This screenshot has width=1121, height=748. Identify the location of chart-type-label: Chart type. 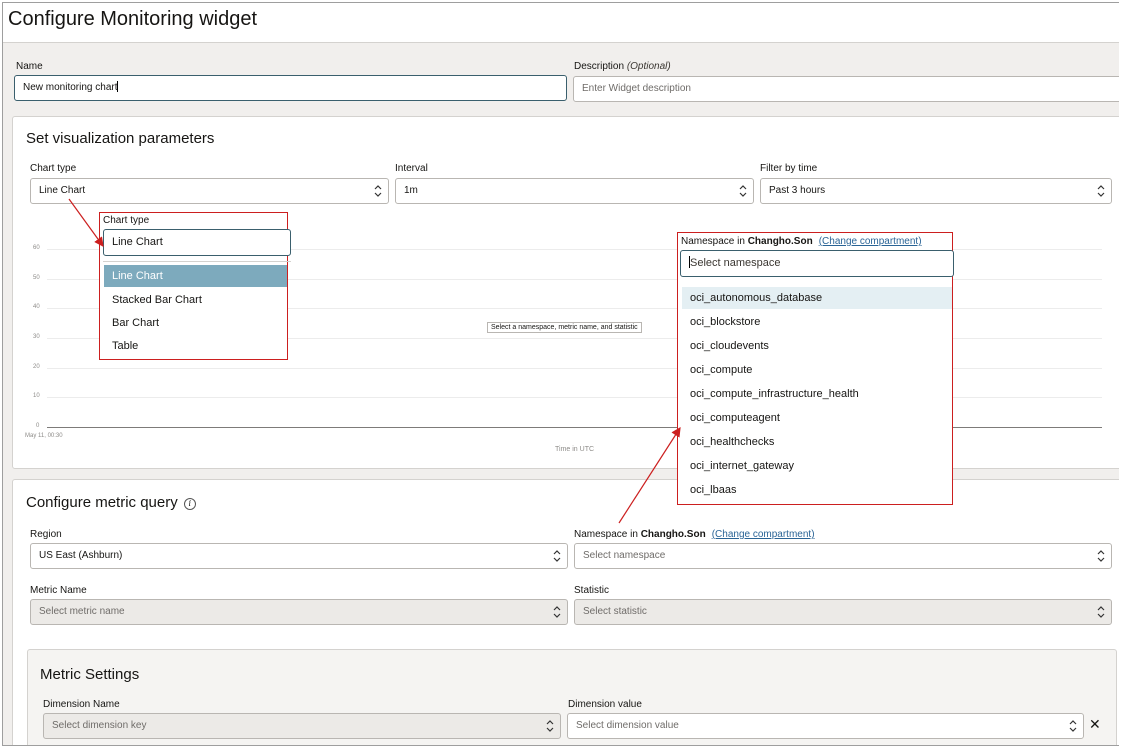
(53, 168).